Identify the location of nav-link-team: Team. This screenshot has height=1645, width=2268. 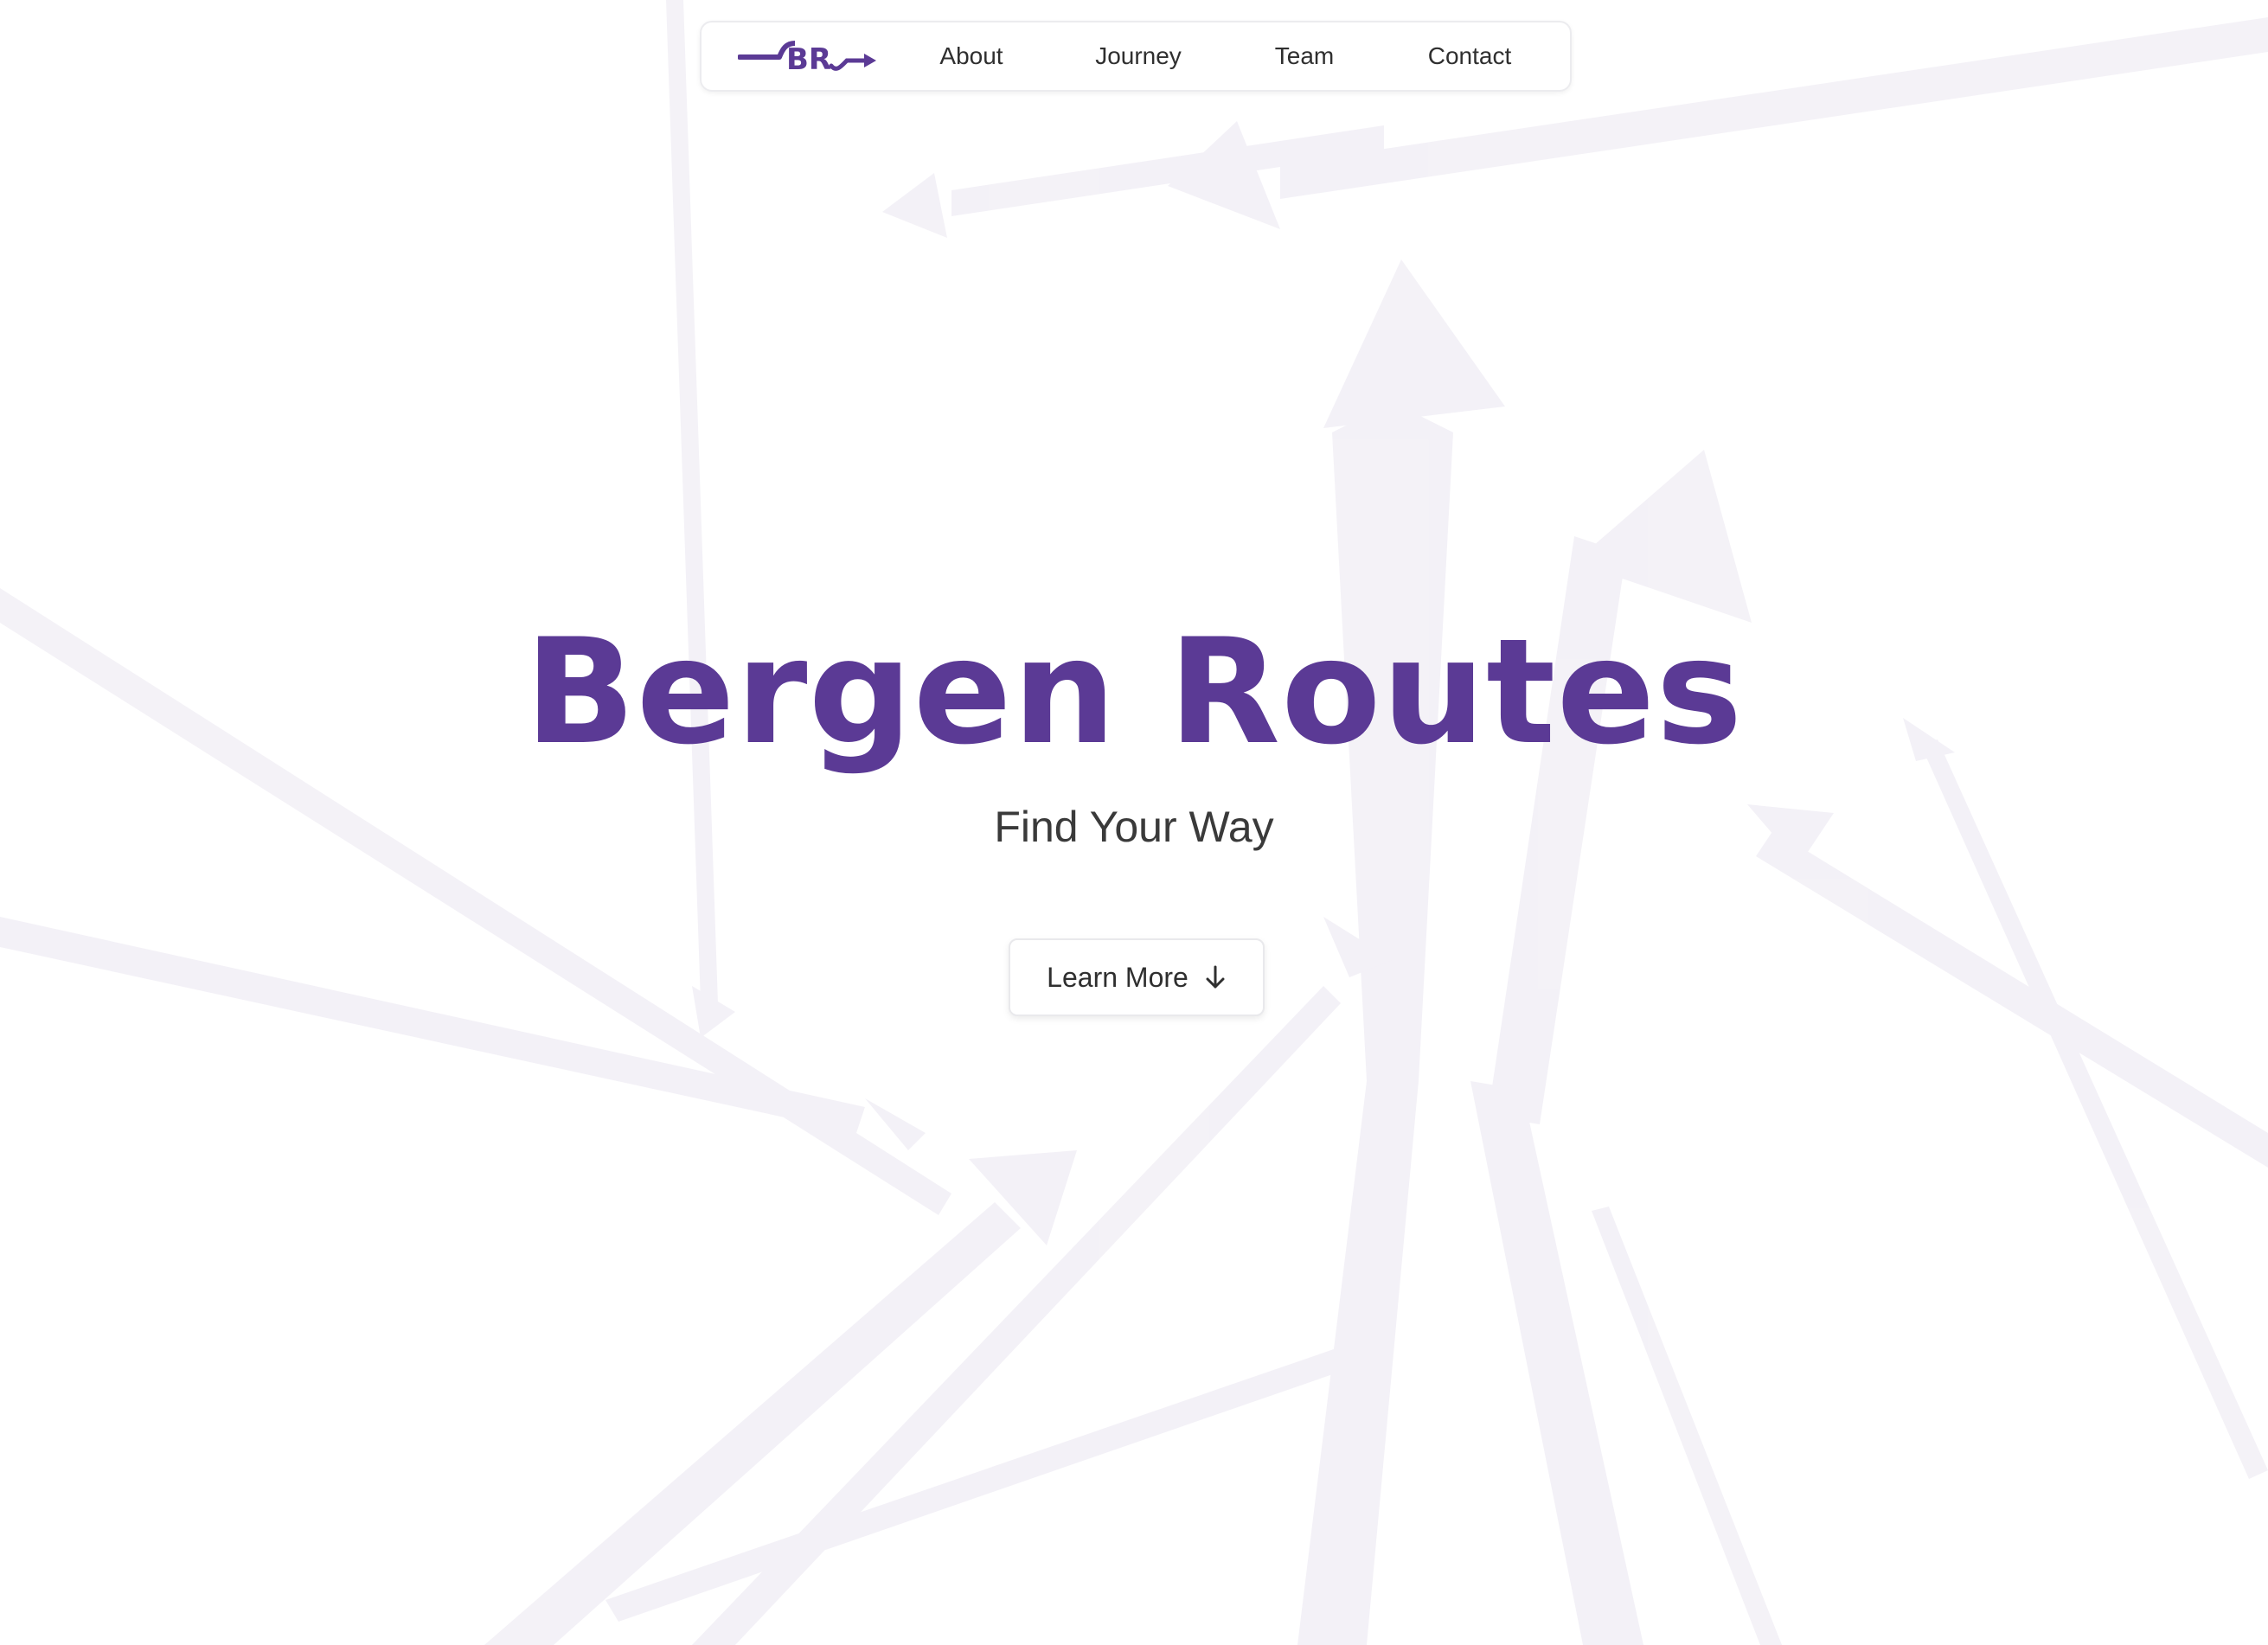
(1304, 57).